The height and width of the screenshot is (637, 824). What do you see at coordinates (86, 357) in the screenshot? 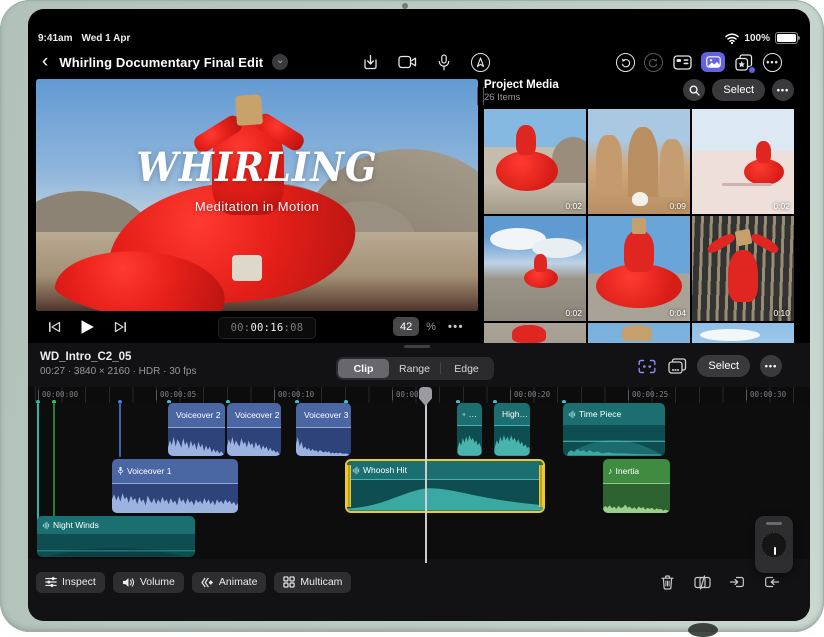
I see `timeline-clip-name: WD_Intro_C2_05` at bounding box center [86, 357].